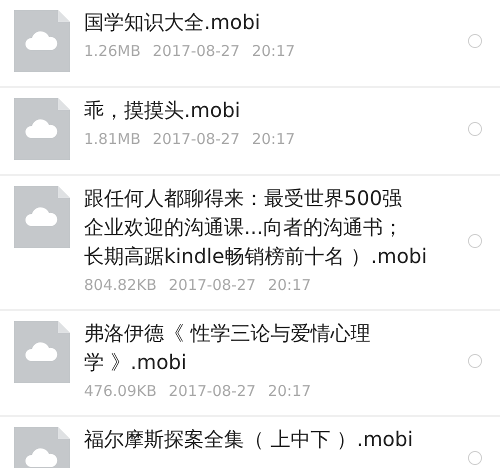 This screenshot has height=468, width=500. I want to click on file-name: 乖，摸摸头.mobi, so click(162, 110).